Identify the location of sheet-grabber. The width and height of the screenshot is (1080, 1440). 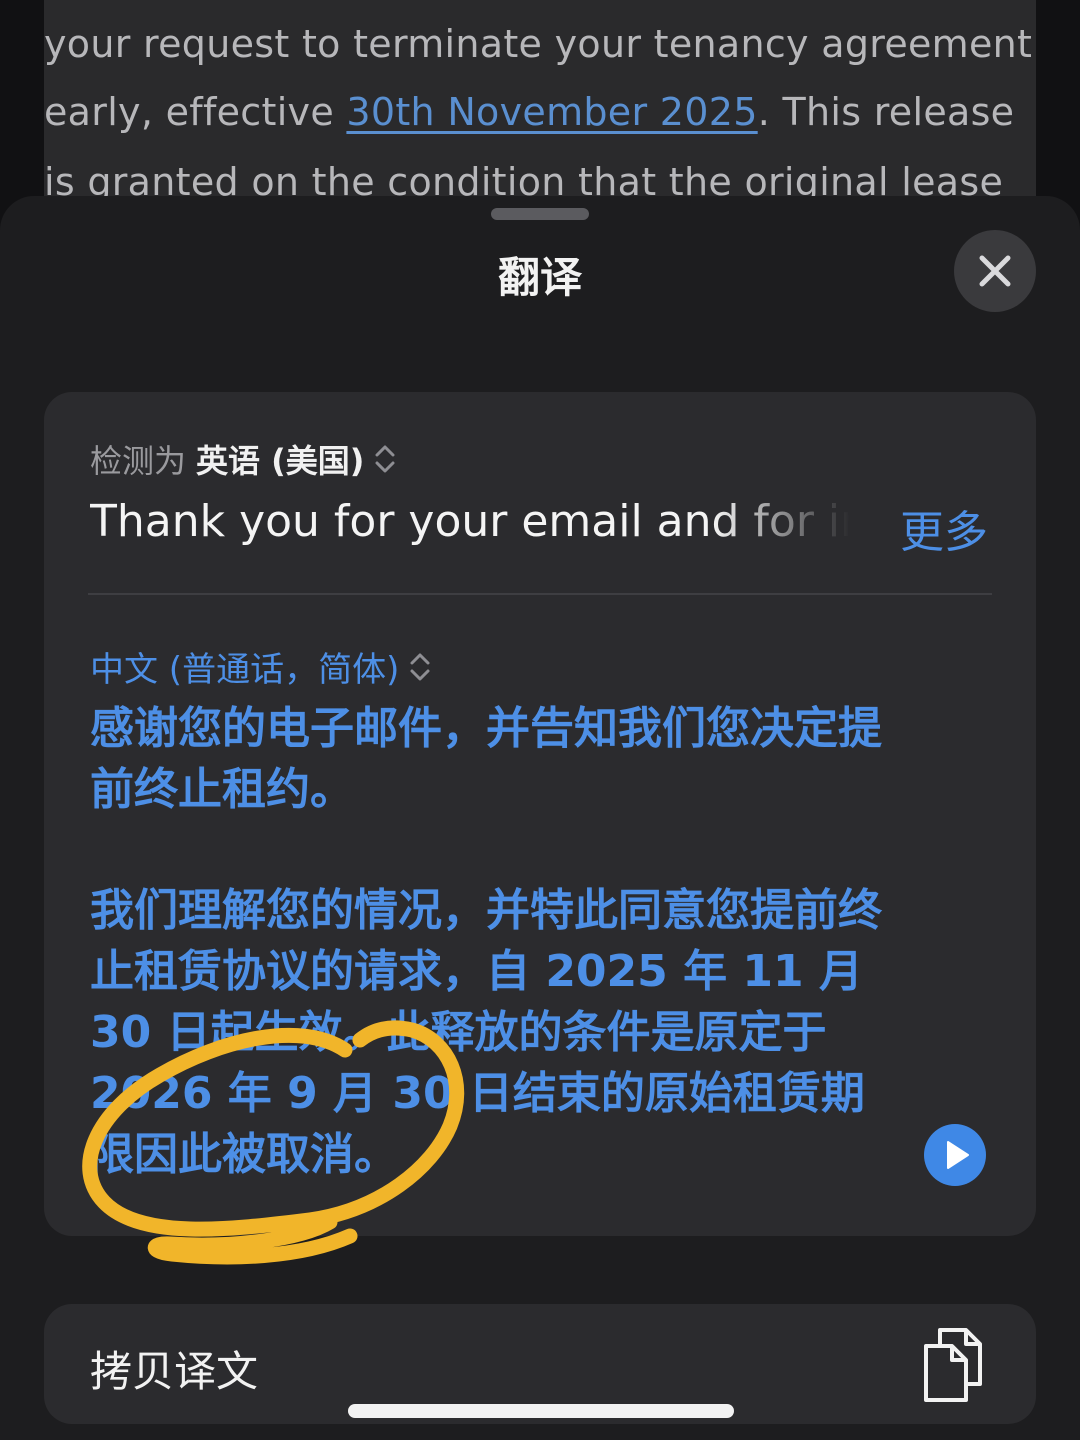
(540, 214).